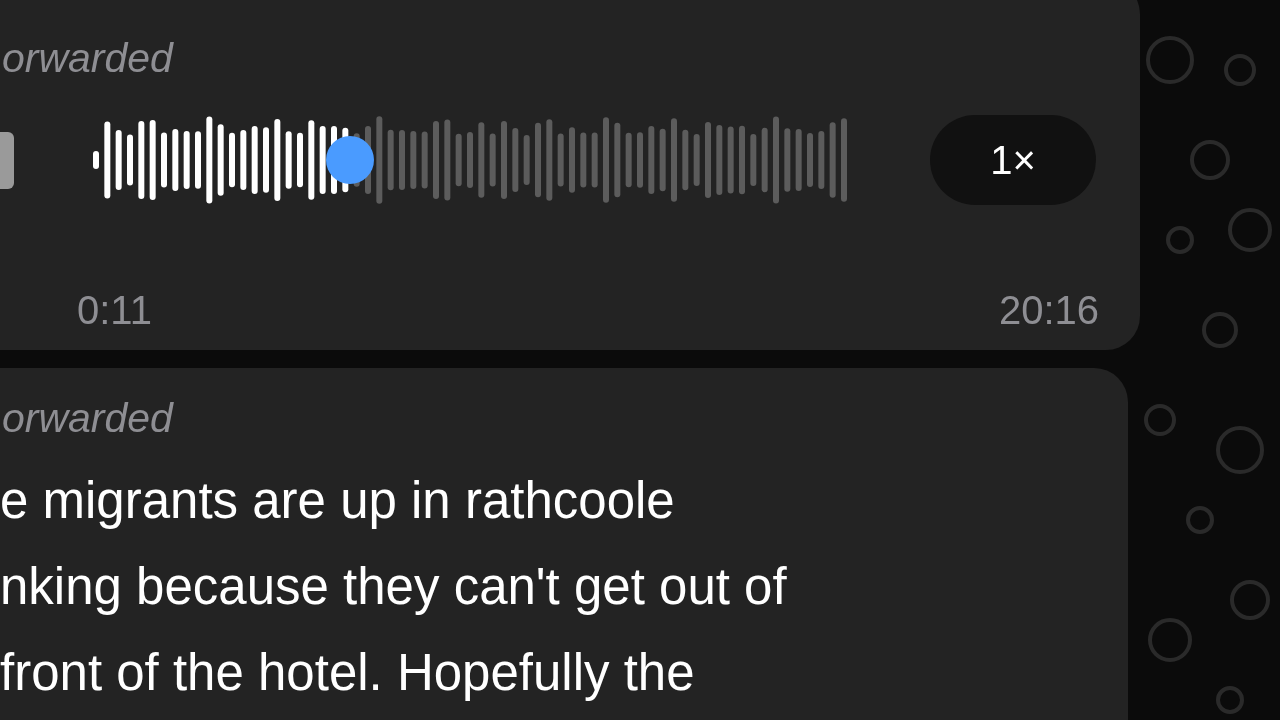 This screenshot has width=1280, height=720. Describe the element at coordinates (114, 310) in the screenshot. I see `elapsed-time: 0:11` at that location.